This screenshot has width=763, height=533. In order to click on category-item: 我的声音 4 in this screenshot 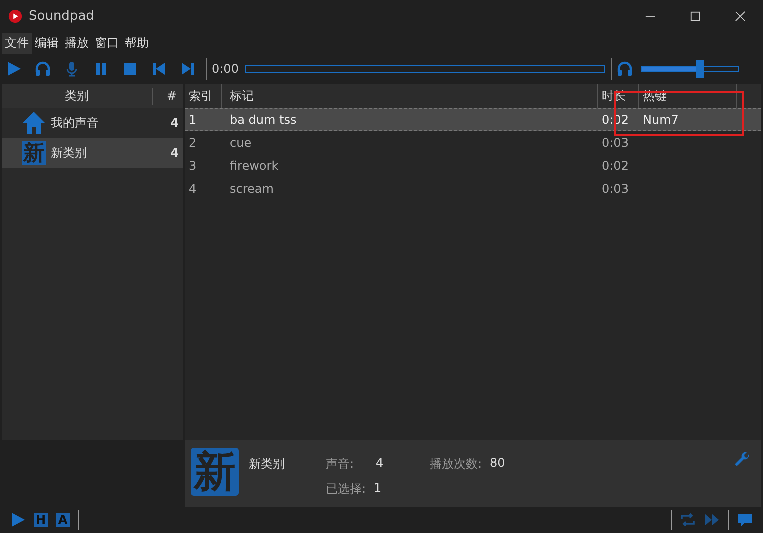, I will do `click(92, 123)`.